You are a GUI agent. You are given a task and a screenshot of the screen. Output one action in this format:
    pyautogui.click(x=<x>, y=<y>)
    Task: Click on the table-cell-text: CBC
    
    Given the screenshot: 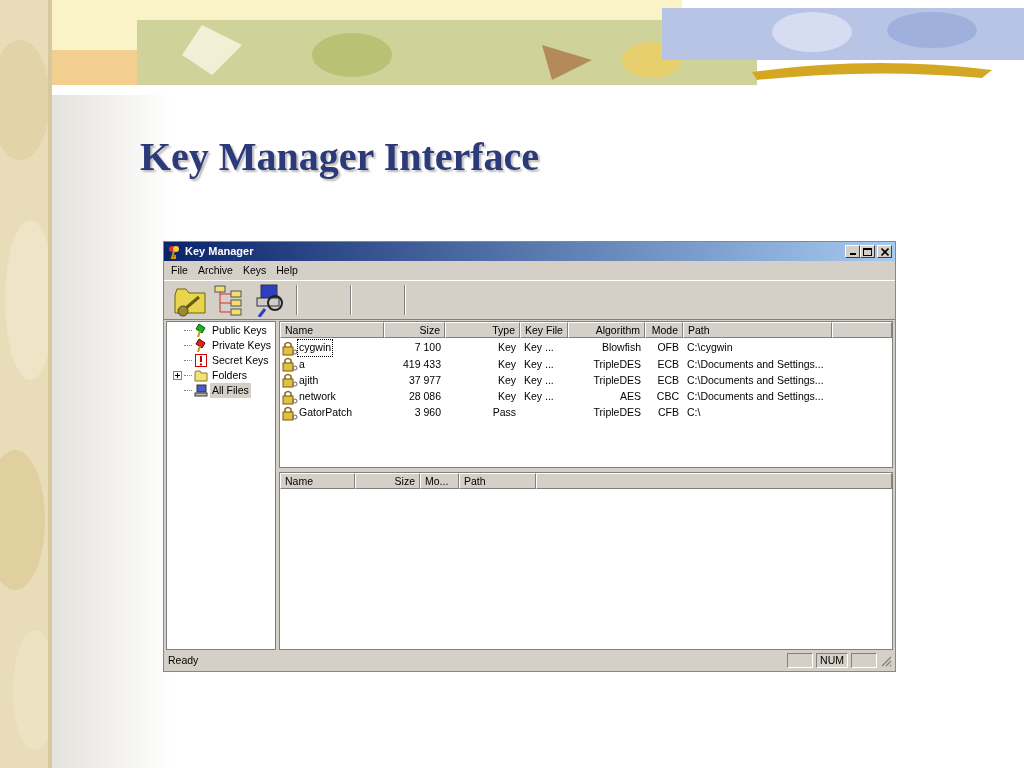 What is the action you would take?
    pyautogui.click(x=667, y=397)
    